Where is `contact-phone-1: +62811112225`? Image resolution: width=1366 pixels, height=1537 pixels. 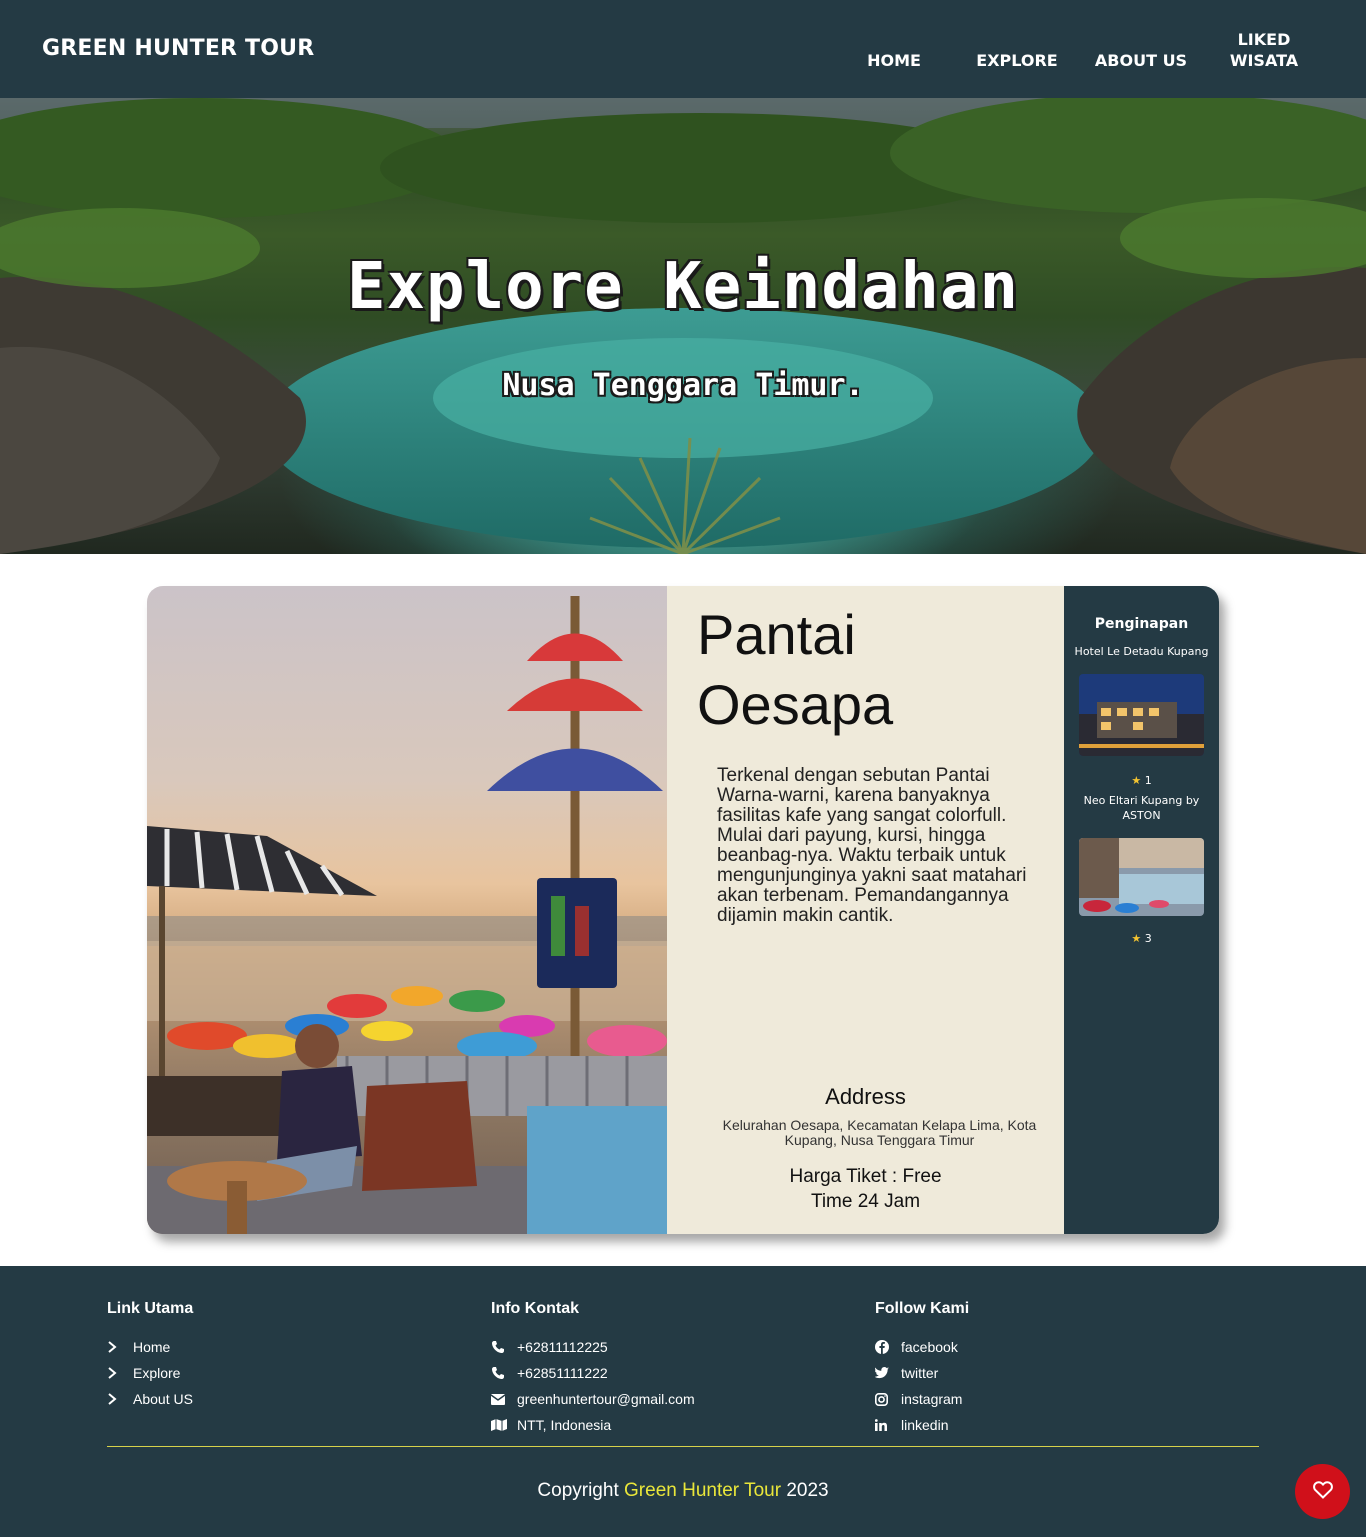 contact-phone-1: +62811112225 is located at coordinates (593, 1347).